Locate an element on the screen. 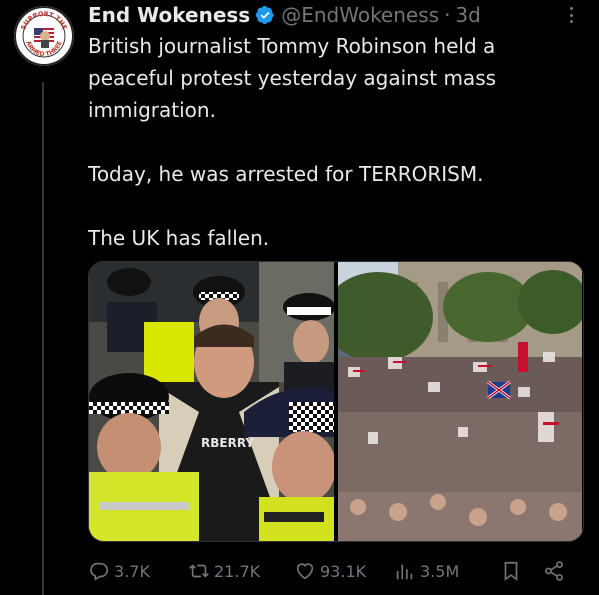 The image size is (599, 595). text-line: Today, he was arrested for TERRORISM. is located at coordinates (286, 174).